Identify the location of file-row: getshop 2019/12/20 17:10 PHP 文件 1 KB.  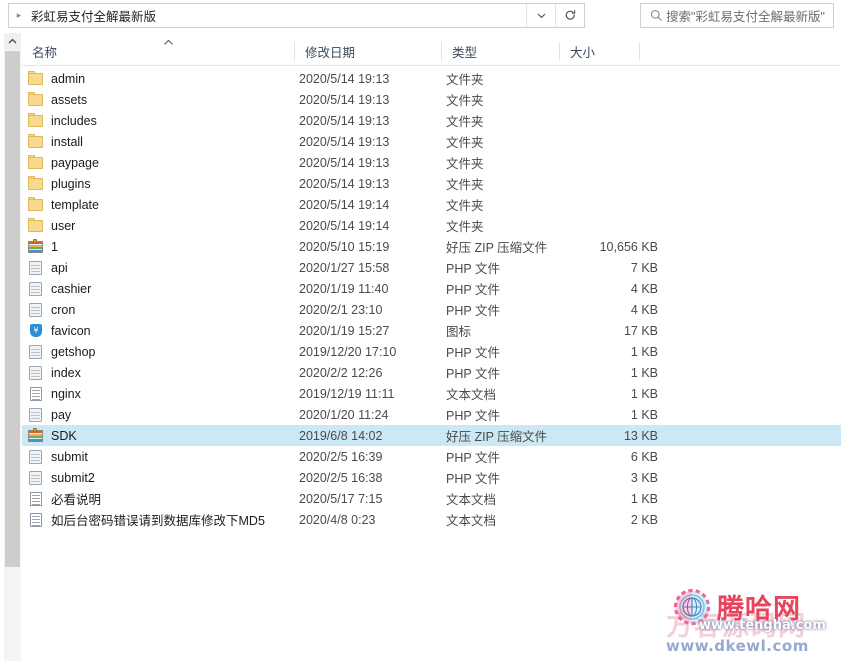
(431, 351).